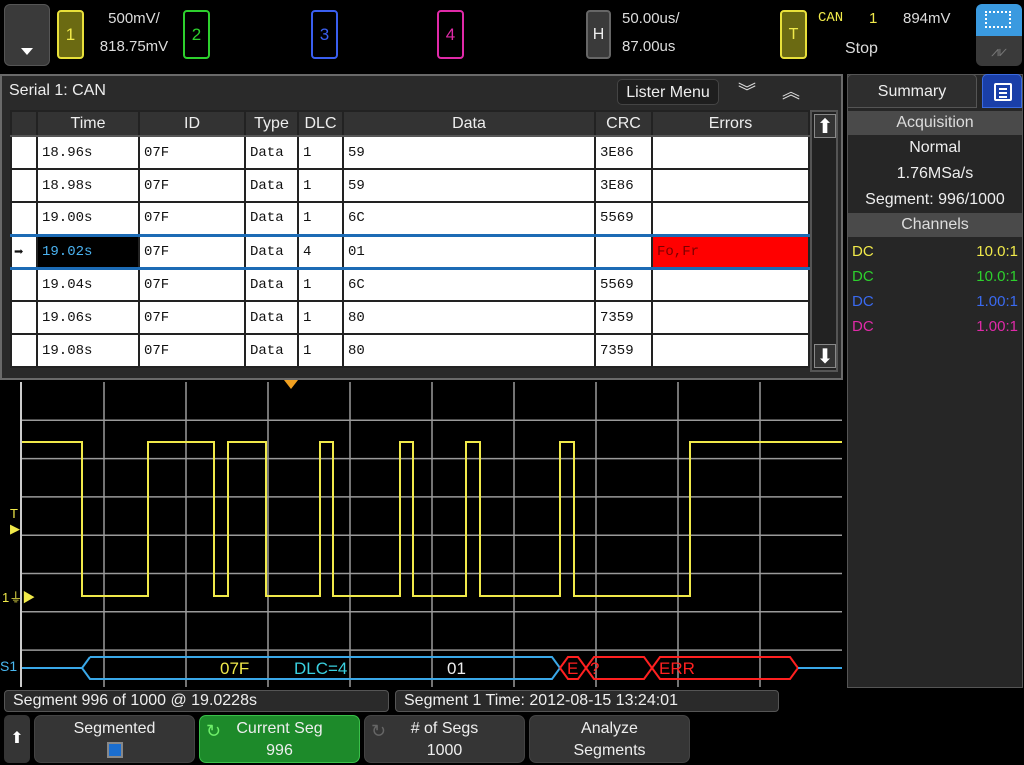 The height and width of the screenshot is (765, 1024). What do you see at coordinates (824, 241) in the screenshot?
I see `lister-scrollbar: ⬆ ⬇` at bounding box center [824, 241].